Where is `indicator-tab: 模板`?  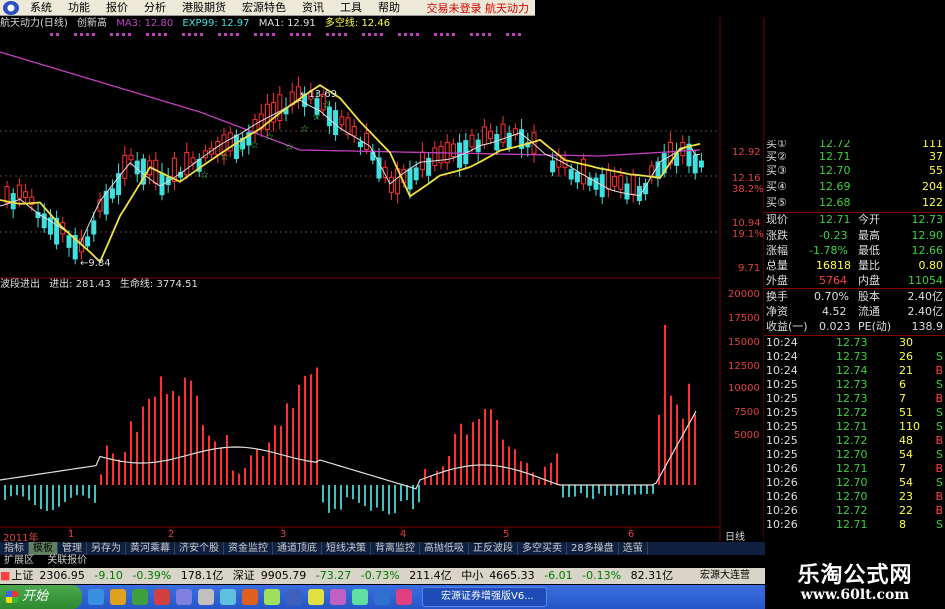
indicator-tab: 模板 is located at coordinates (43, 548).